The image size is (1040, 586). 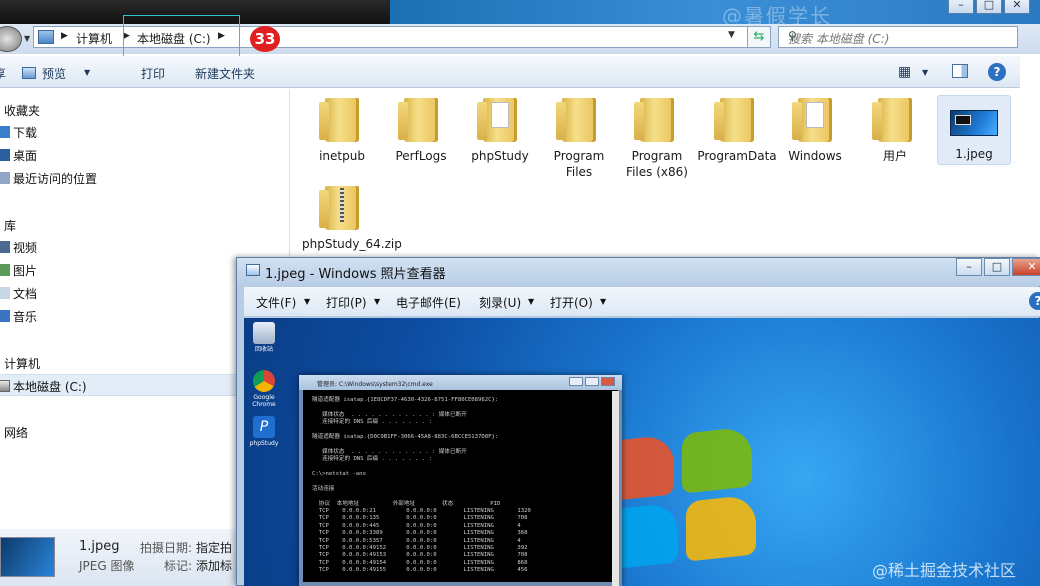 What do you see at coordinates (5, 386) in the screenshot?
I see `drive-icon` at bounding box center [5, 386].